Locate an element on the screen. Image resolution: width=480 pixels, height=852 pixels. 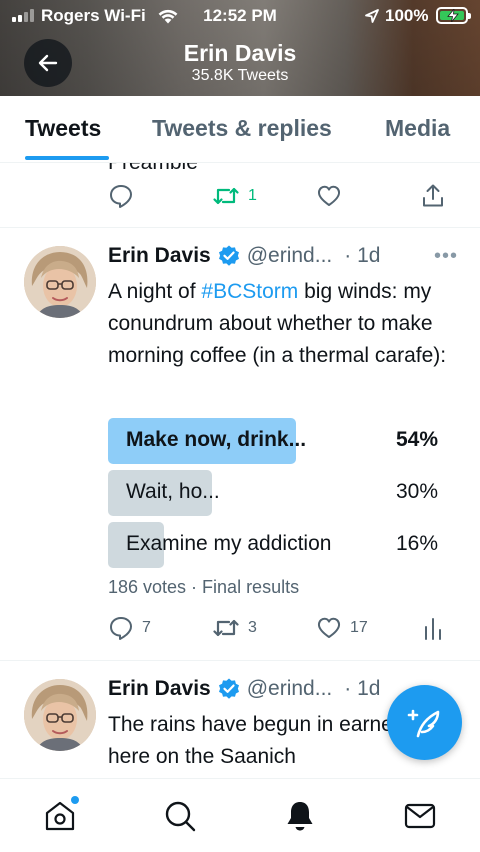
analytics-icon is located at coordinates (433, 629).